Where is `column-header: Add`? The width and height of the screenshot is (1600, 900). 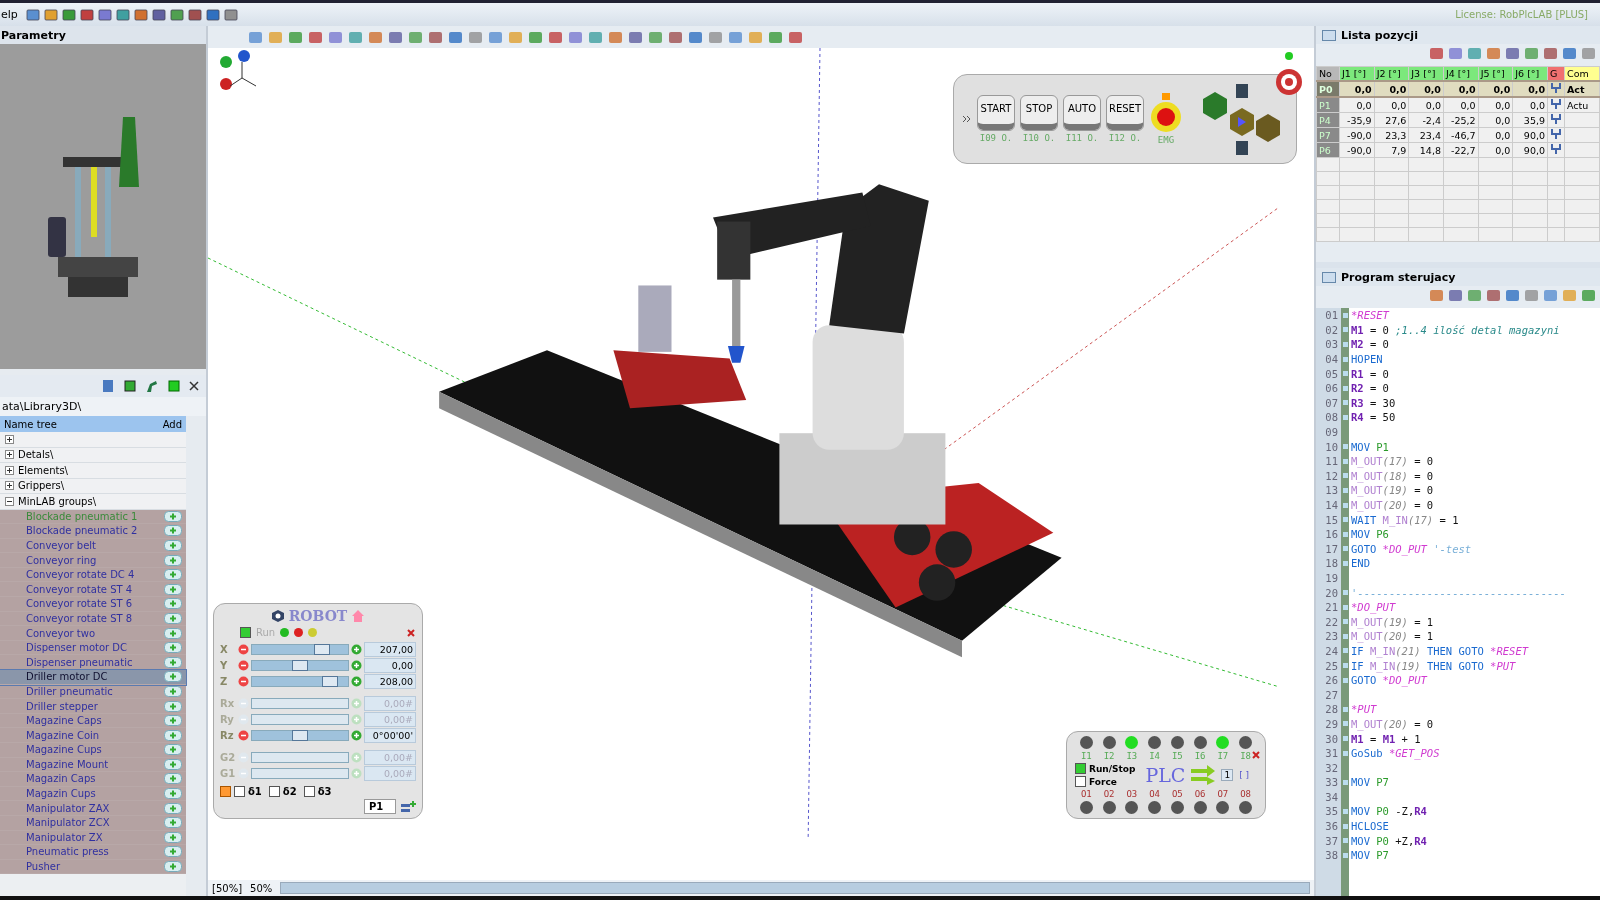
column-header: Add is located at coordinates (172, 424).